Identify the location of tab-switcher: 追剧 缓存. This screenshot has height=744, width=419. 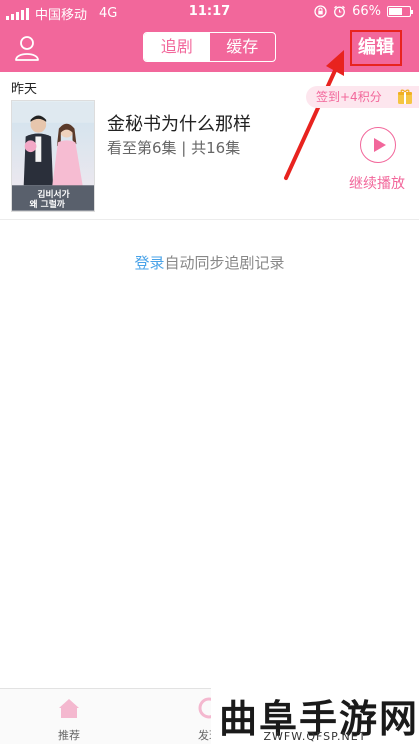
(209, 47).